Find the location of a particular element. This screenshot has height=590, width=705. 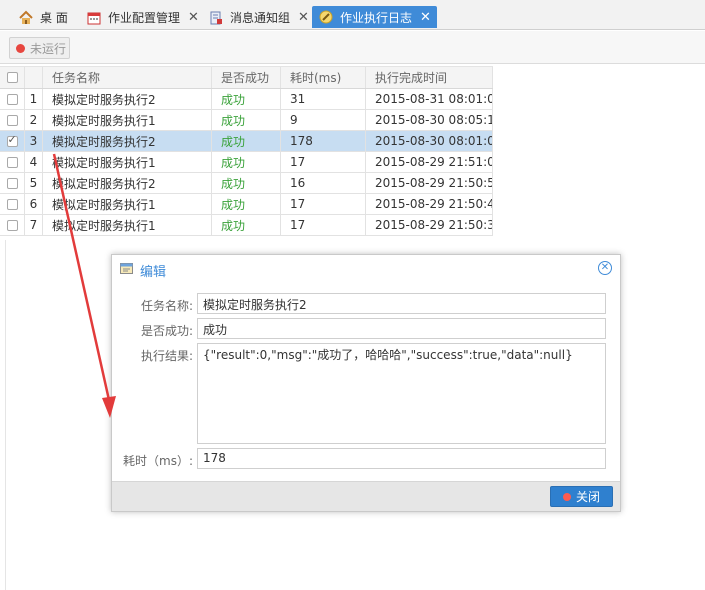

row-number-header is located at coordinates (34, 77).